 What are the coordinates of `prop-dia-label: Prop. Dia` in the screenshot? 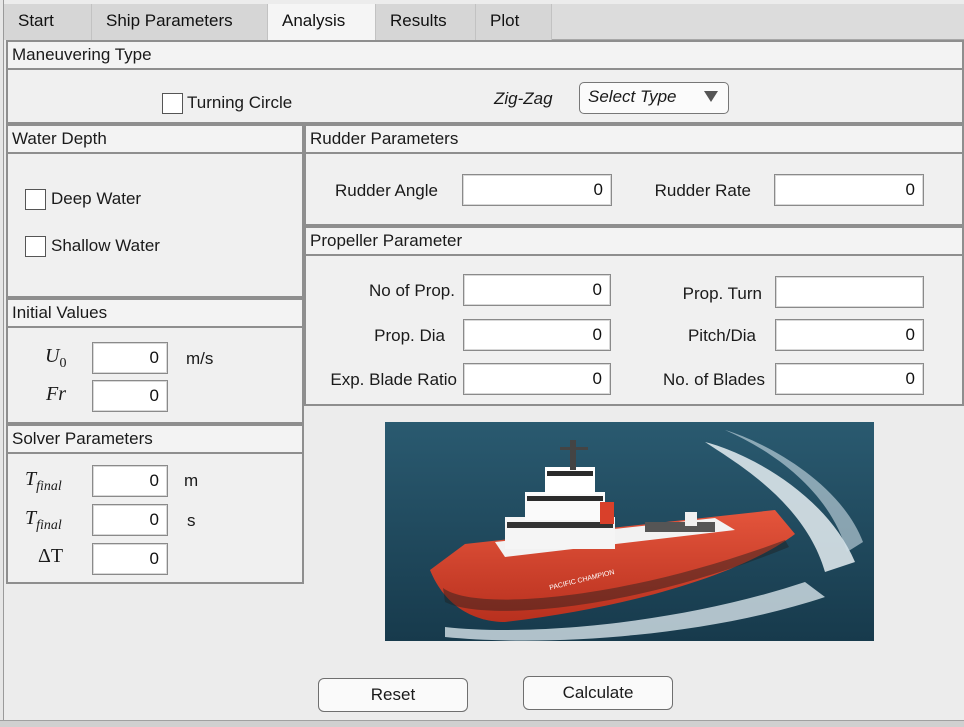 It's located at (409, 335).